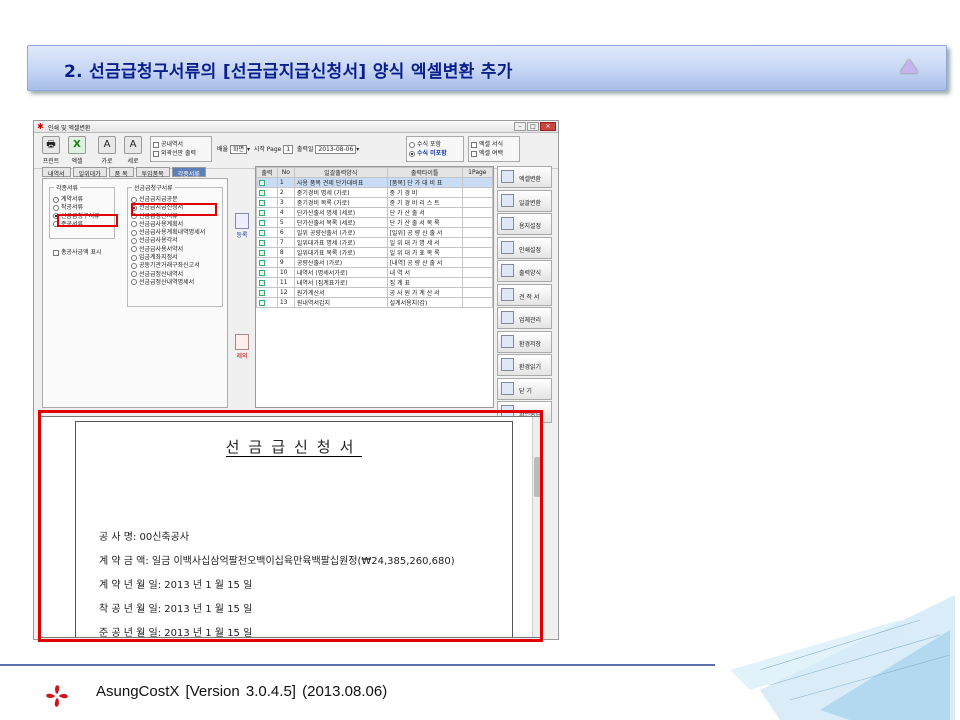  Describe the element at coordinates (175, 281) in the screenshot. I see `radio-advance-item: 선금급정산내역명세서` at that location.